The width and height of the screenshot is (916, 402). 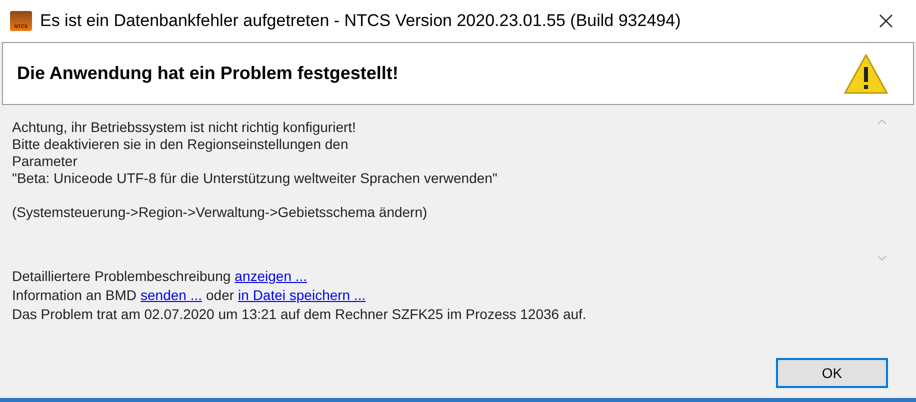 What do you see at coordinates (181, 144) in the screenshot?
I see `message-line: Bitte deaktivieren sie in den Regionseinstellungen den` at bounding box center [181, 144].